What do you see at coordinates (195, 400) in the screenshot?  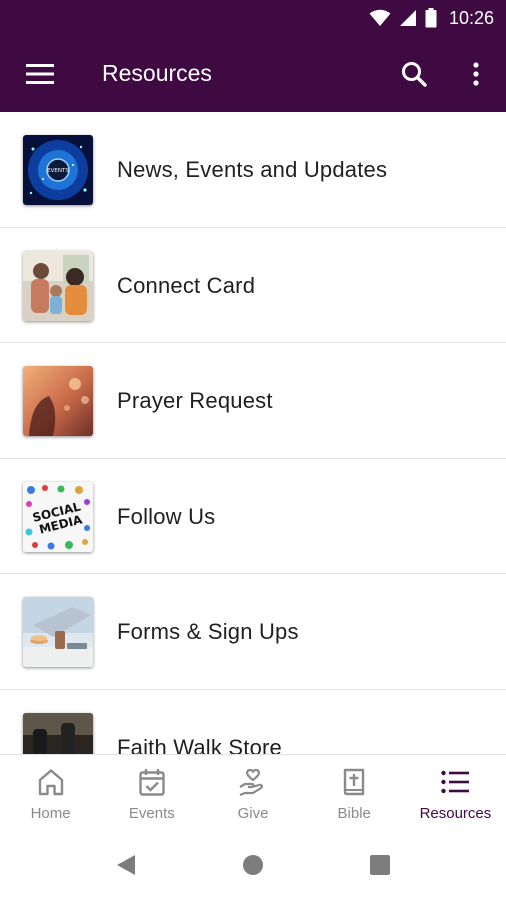 I see `list-item-label: Prayer Request` at bounding box center [195, 400].